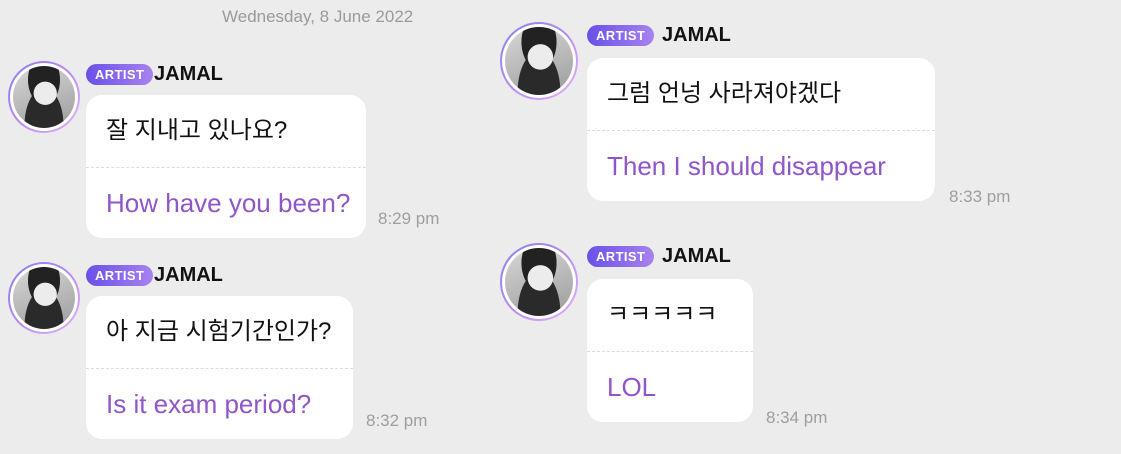 The image size is (1121, 454). I want to click on translation-text: Is it exam period?, so click(209, 404).